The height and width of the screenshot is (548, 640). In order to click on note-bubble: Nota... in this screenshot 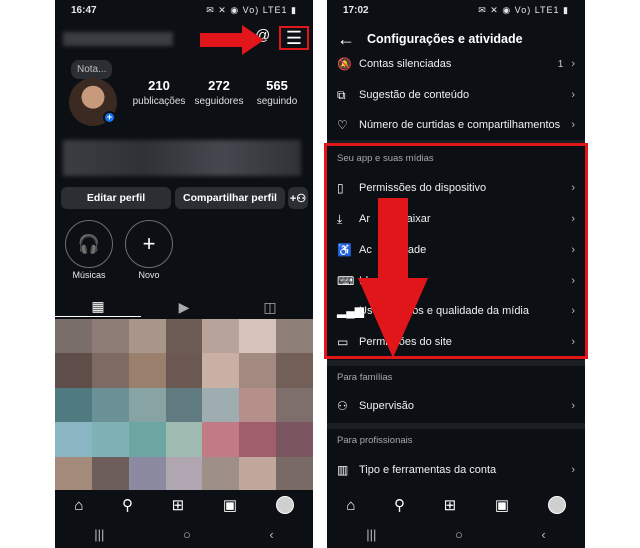, I will do `click(92, 69)`.